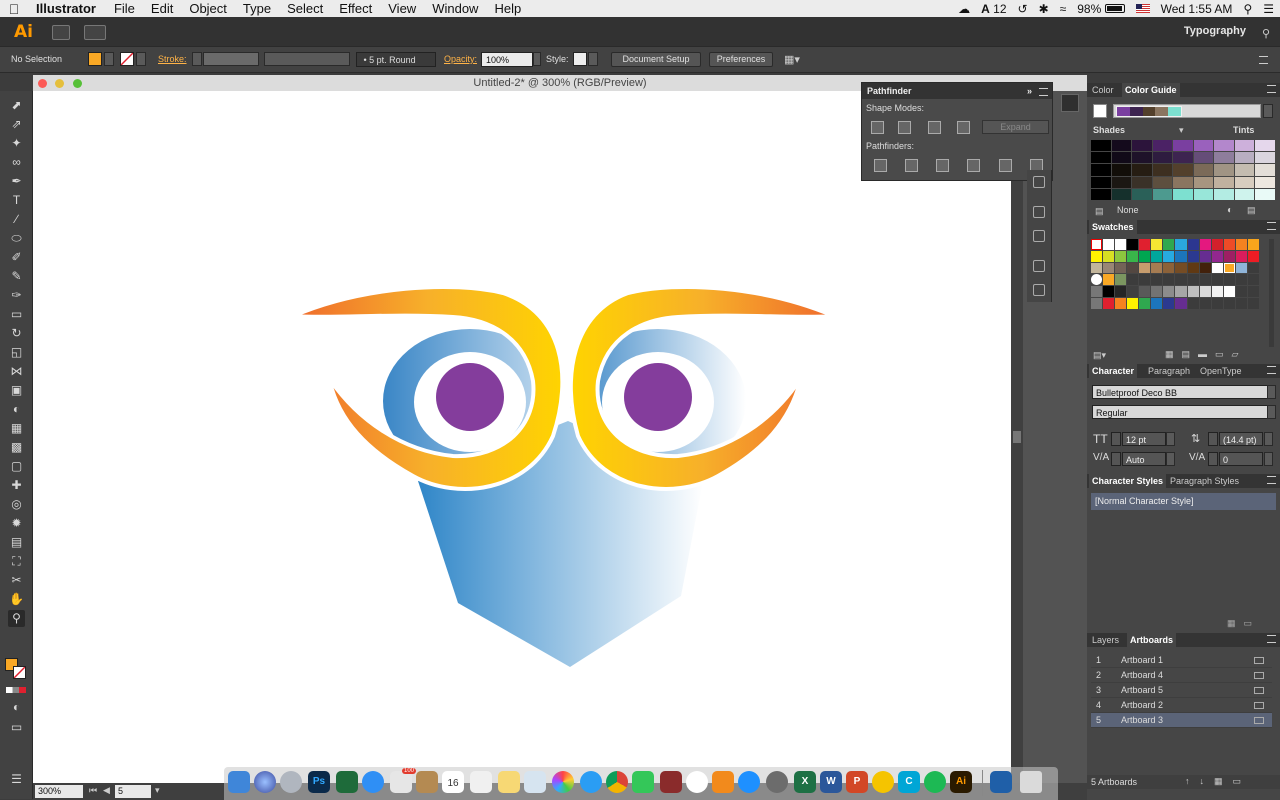  I want to click on norton-icon, so click(883, 782).